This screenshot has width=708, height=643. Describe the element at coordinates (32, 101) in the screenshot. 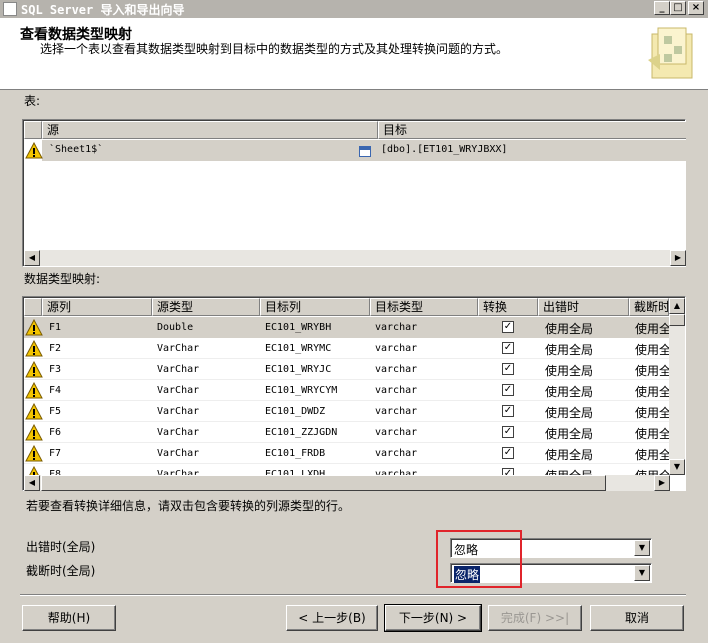

I see `tables-label: 表:` at that location.